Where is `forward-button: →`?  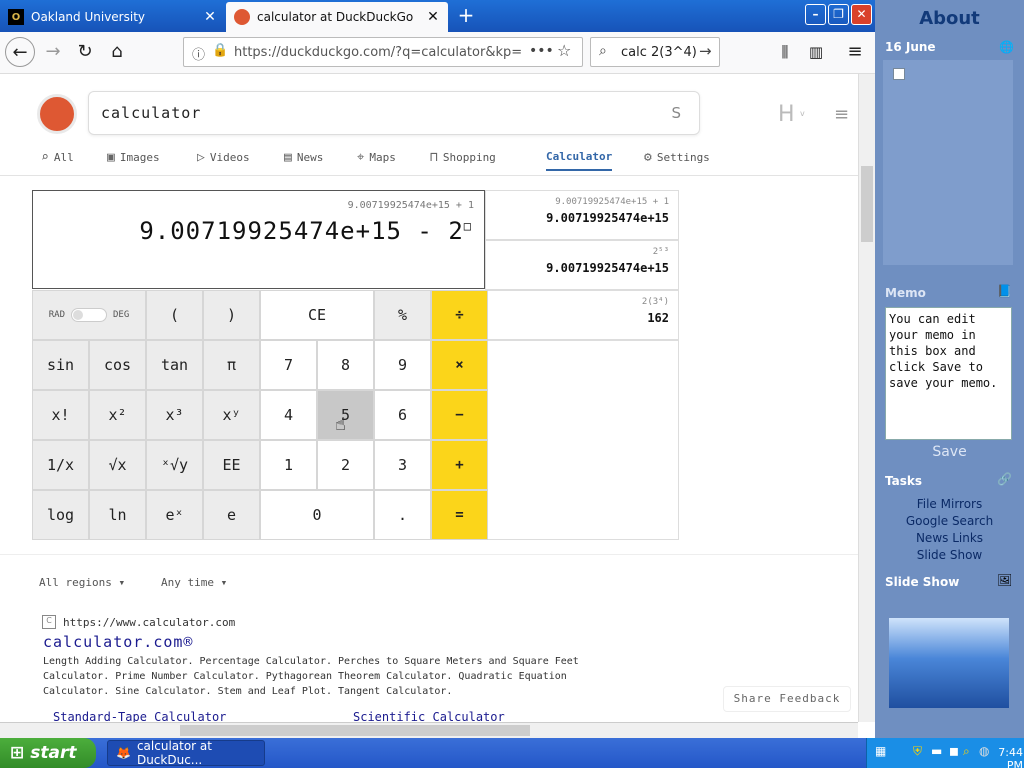 forward-button: → is located at coordinates (53, 52).